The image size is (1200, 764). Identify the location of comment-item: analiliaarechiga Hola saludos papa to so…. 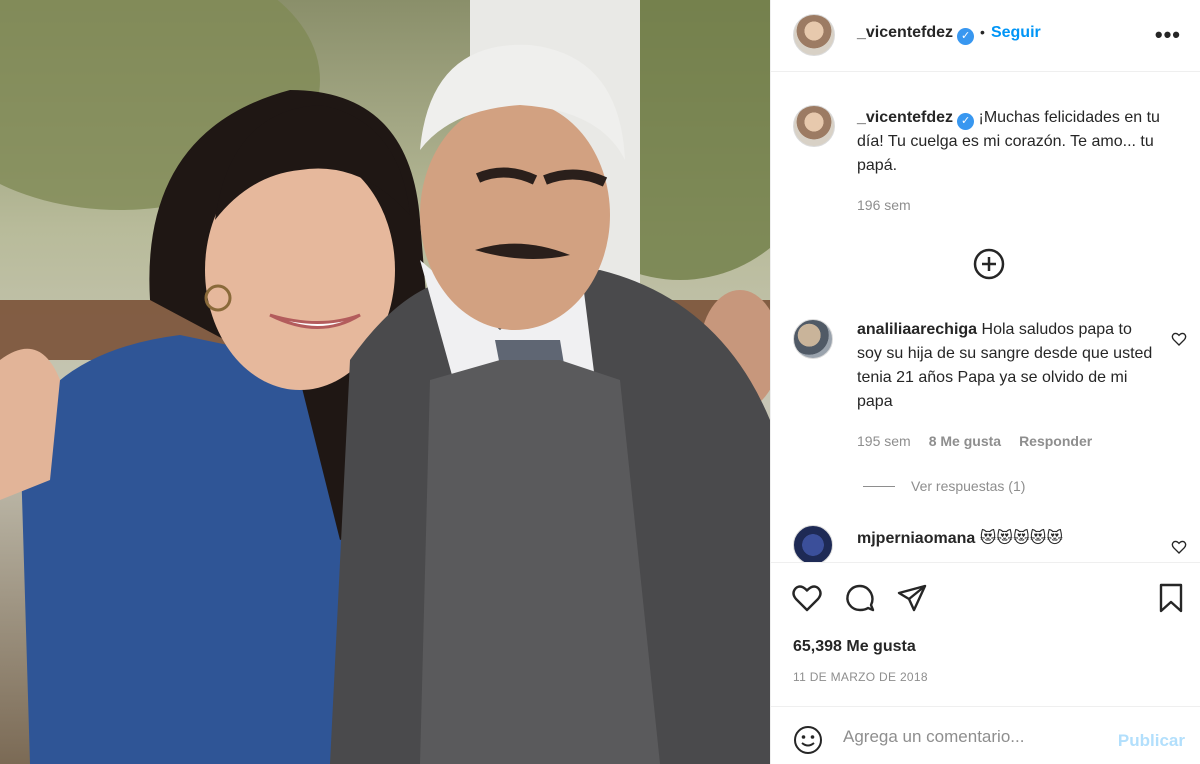
(1007, 366).